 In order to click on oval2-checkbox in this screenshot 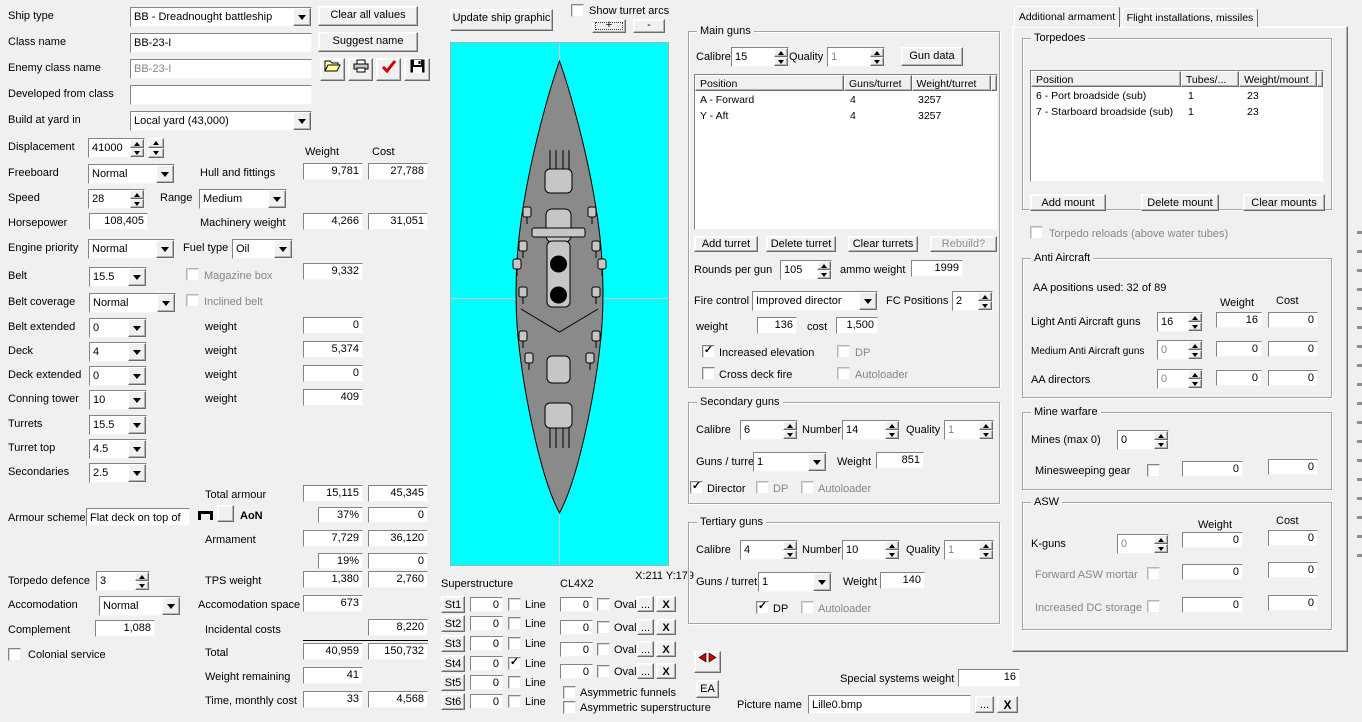, I will do `click(603, 627)`.